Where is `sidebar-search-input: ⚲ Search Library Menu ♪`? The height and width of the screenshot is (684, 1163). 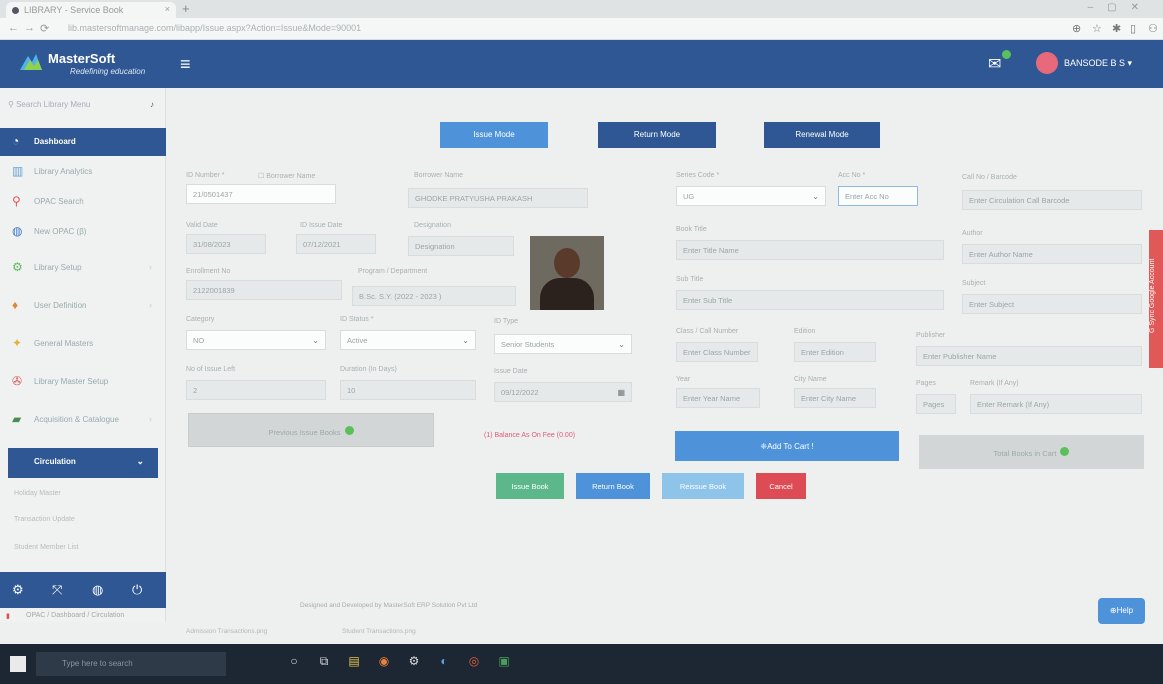 sidebar-search-input: ⚲ Search Library Menu ♪ is located at coordinates (83, 108).